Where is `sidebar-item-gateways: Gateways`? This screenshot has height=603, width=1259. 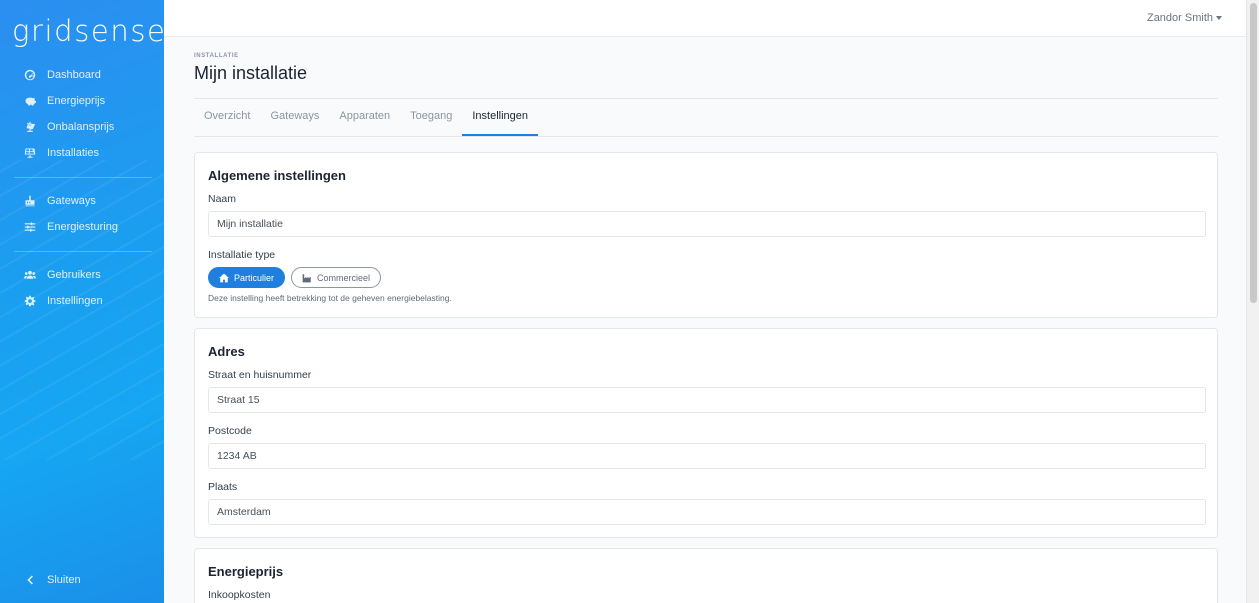
sidebar-item-gateways: Gateways is located at coordinates (82, 201).